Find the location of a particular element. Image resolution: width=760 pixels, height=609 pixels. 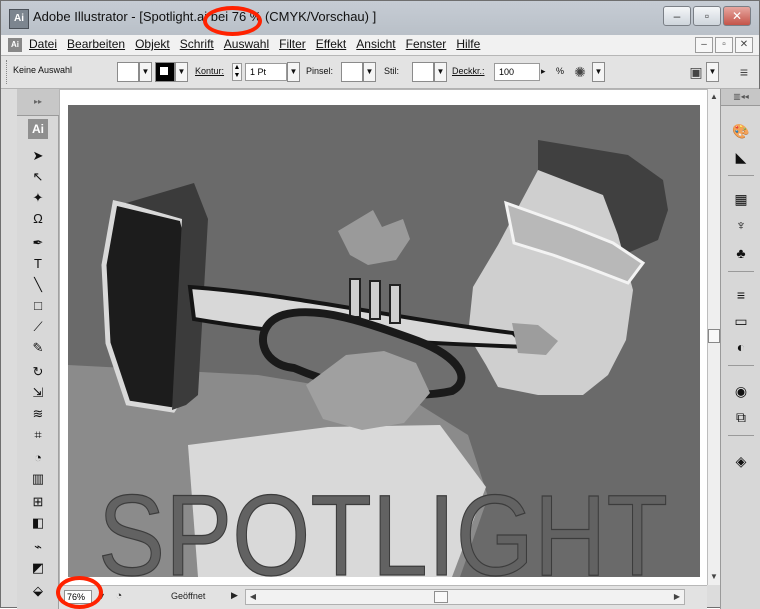

menu-filter: Filter is located at coordinates (292, 44).